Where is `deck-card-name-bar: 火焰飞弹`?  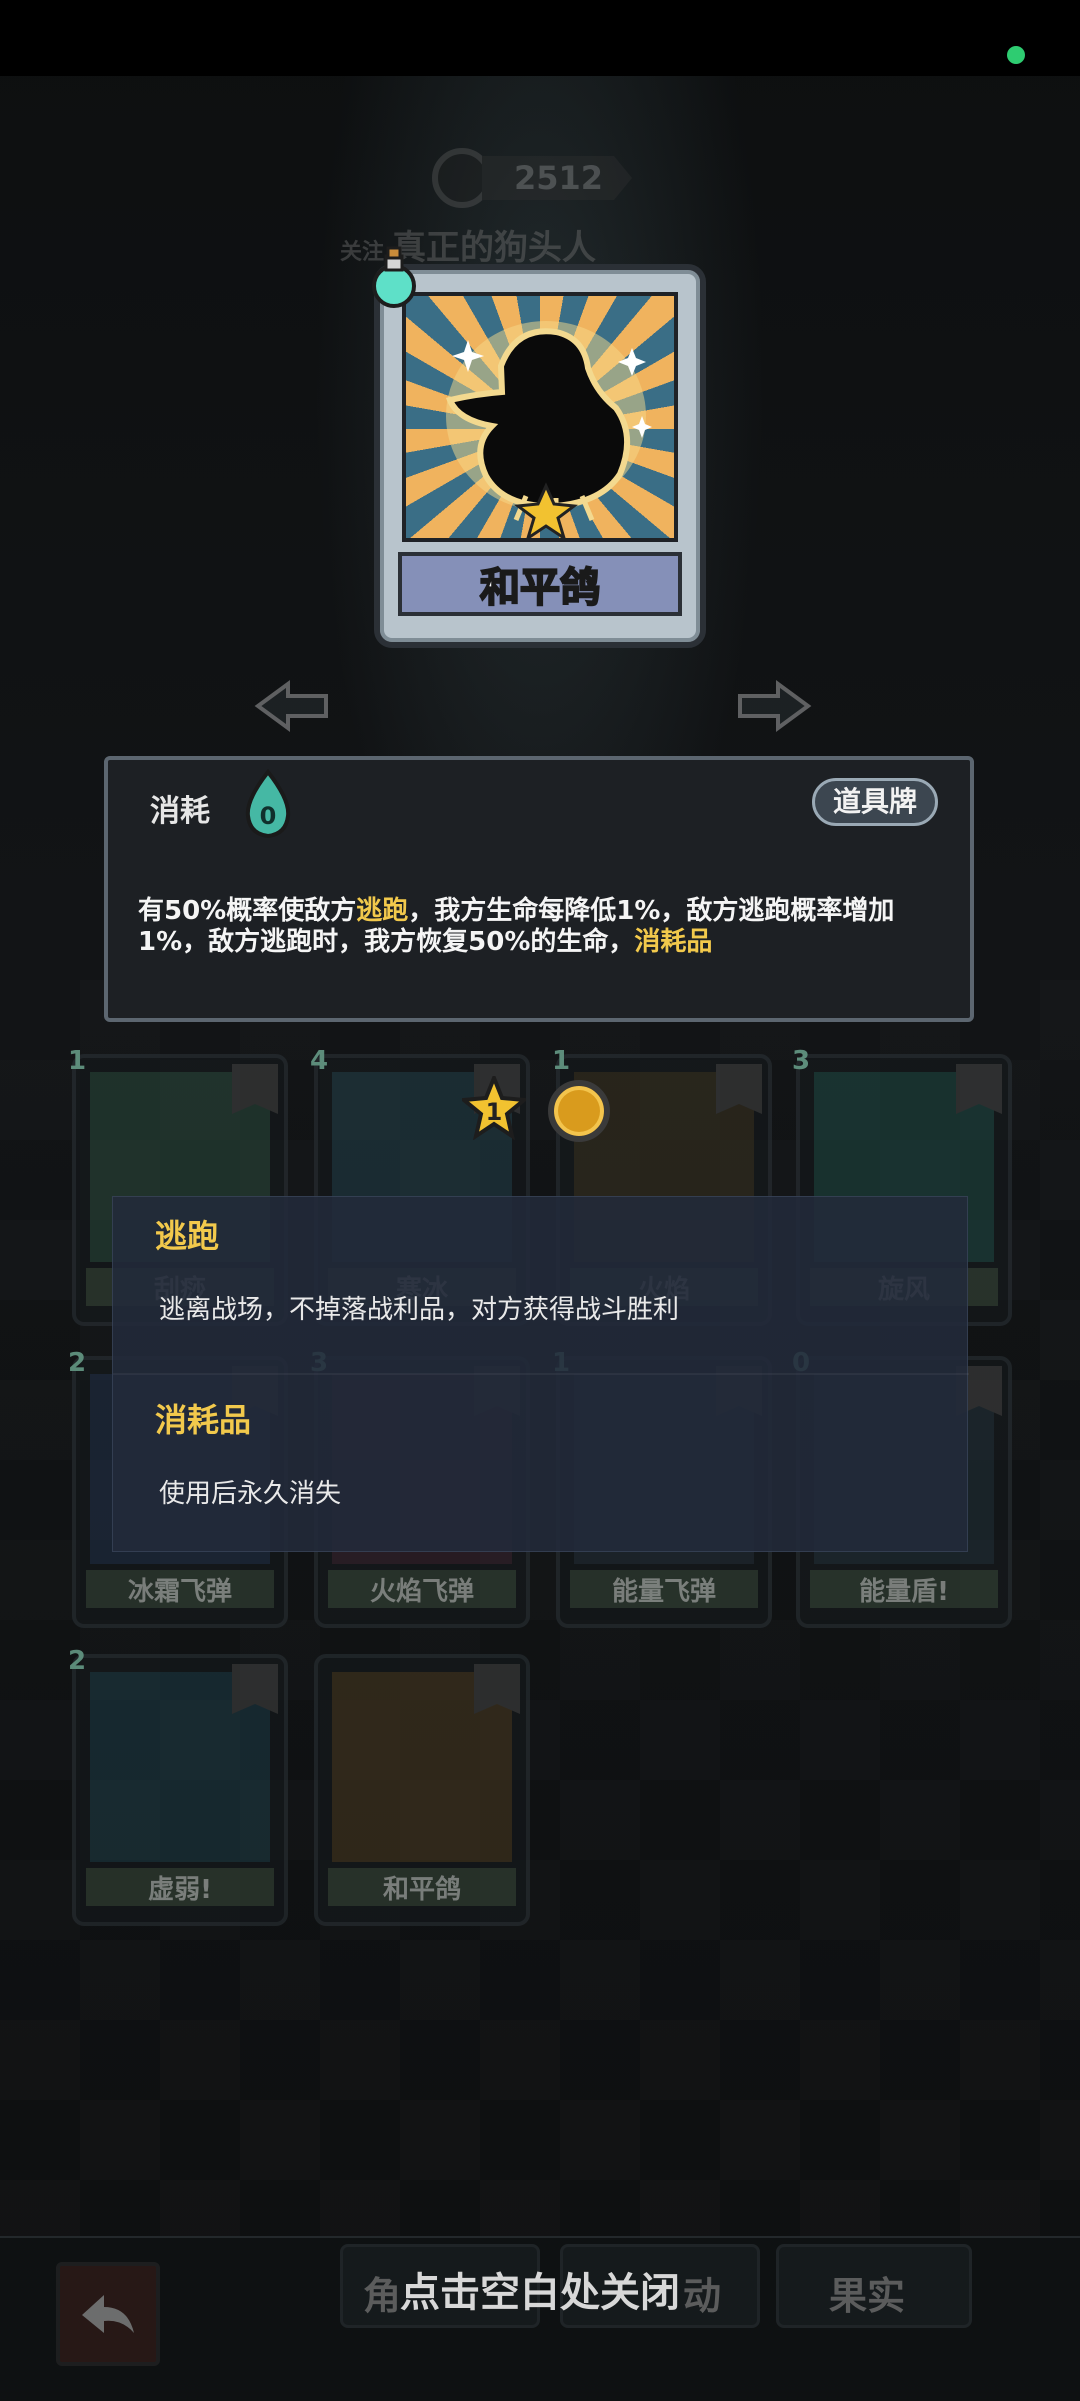 deck-card-name-bar: 火焰飞弹 is located at coordinates (422, 1589).